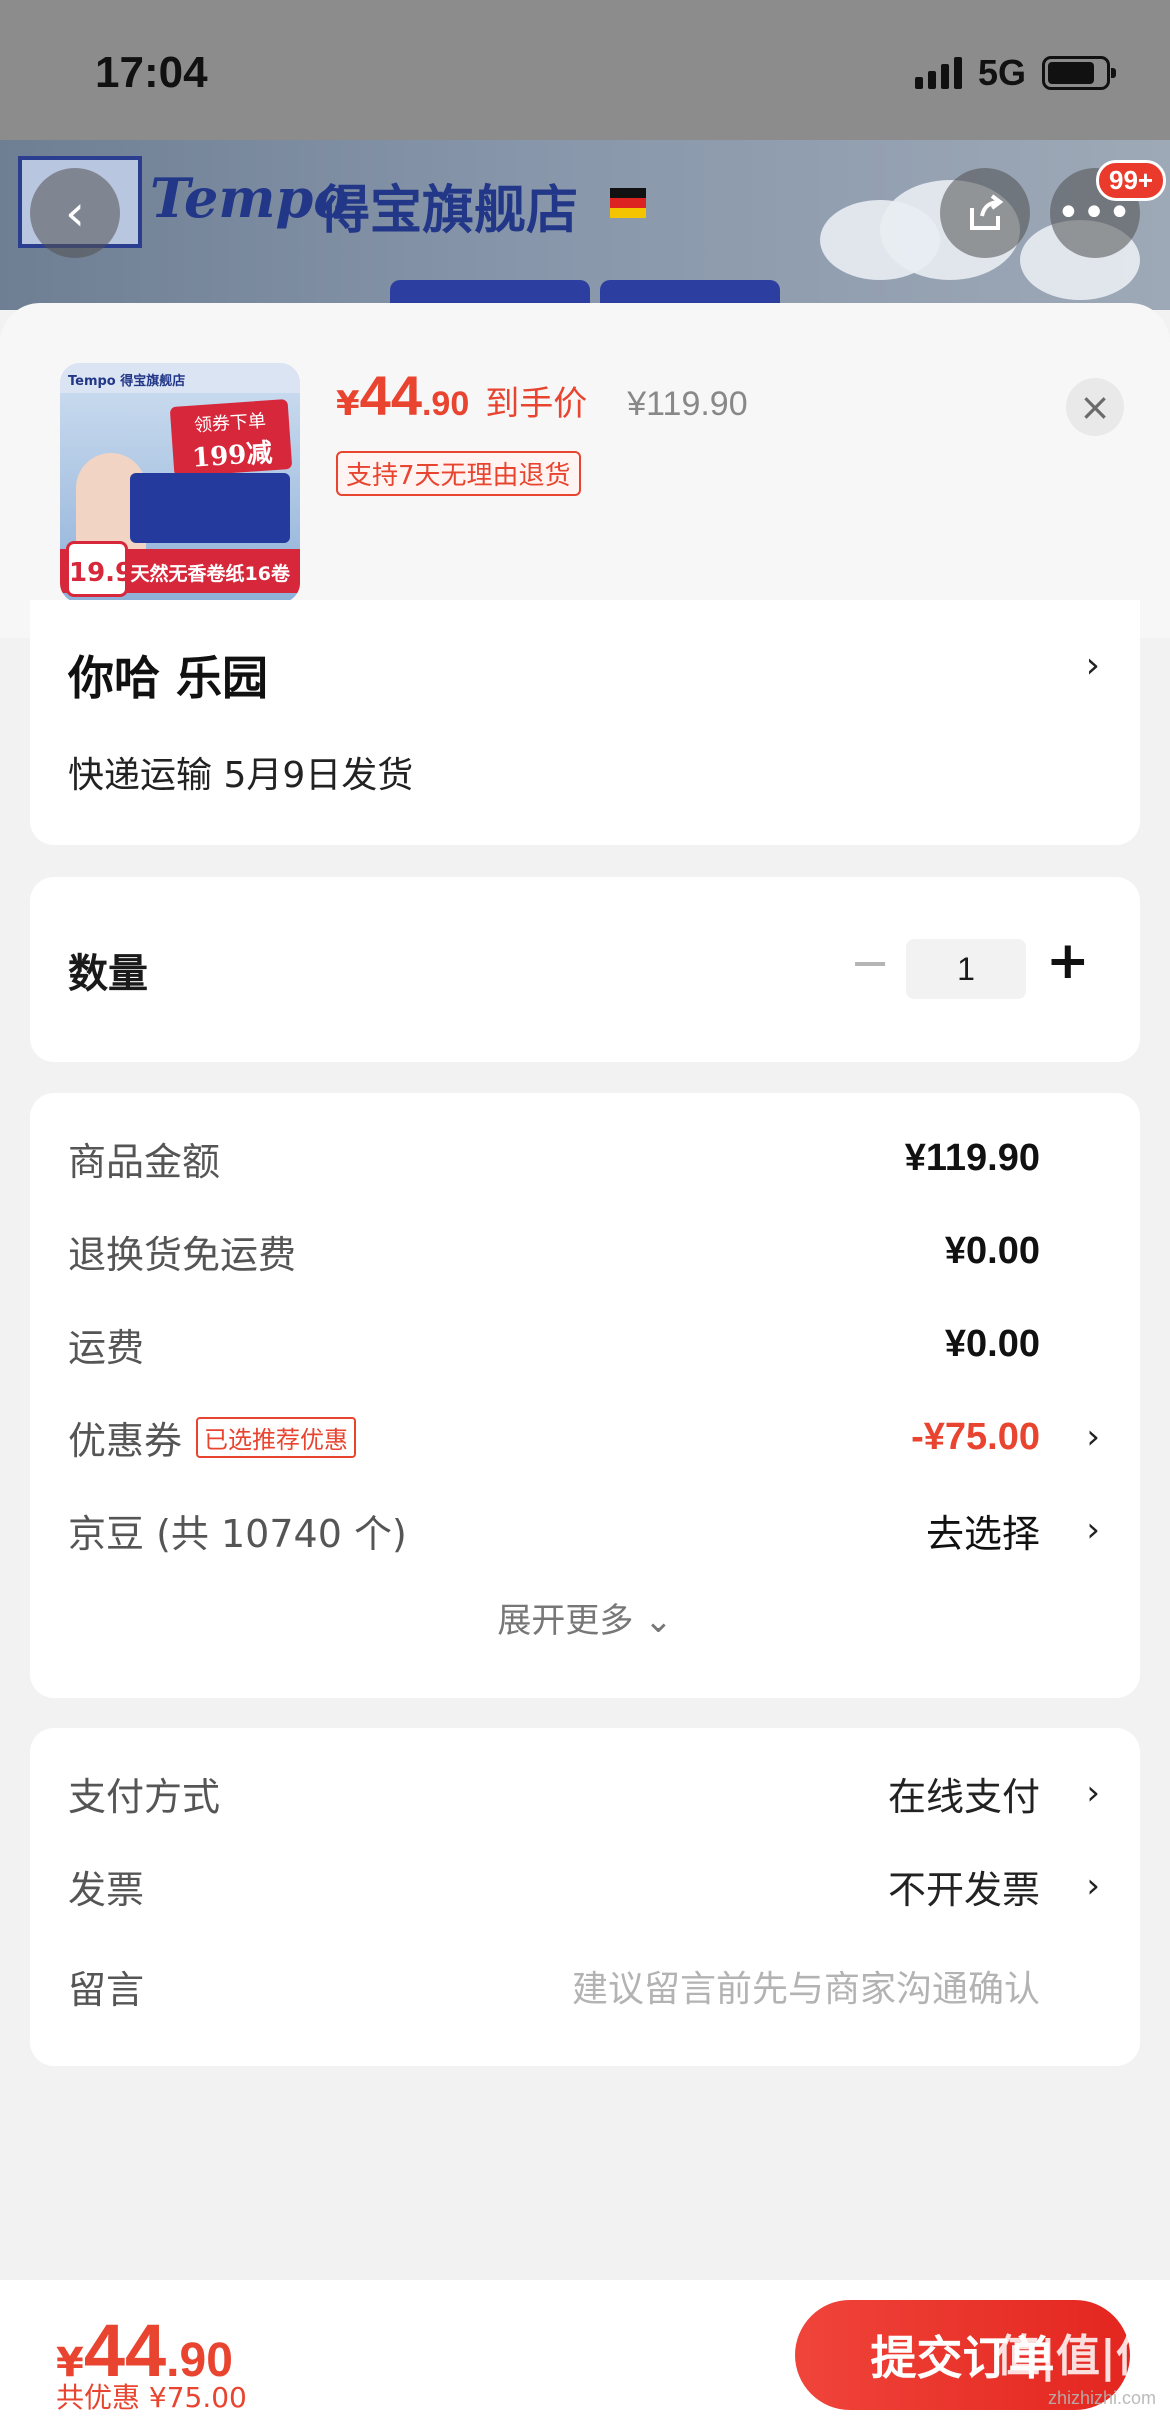  What do you see at coordinates (687, 404) in the screenshot?
I see `original-price: ¥119.90` at bounding box center [687, 404].